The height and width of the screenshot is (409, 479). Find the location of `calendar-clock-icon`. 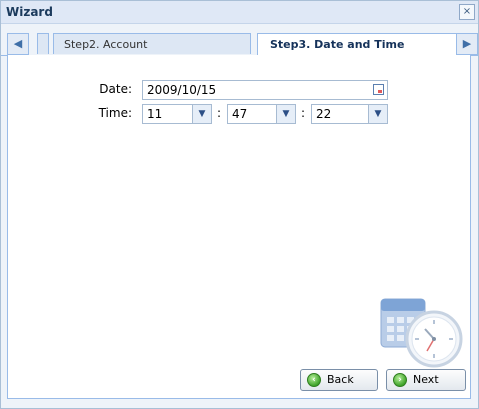

calendar-clock-icon is located at coordinates (421, 333).